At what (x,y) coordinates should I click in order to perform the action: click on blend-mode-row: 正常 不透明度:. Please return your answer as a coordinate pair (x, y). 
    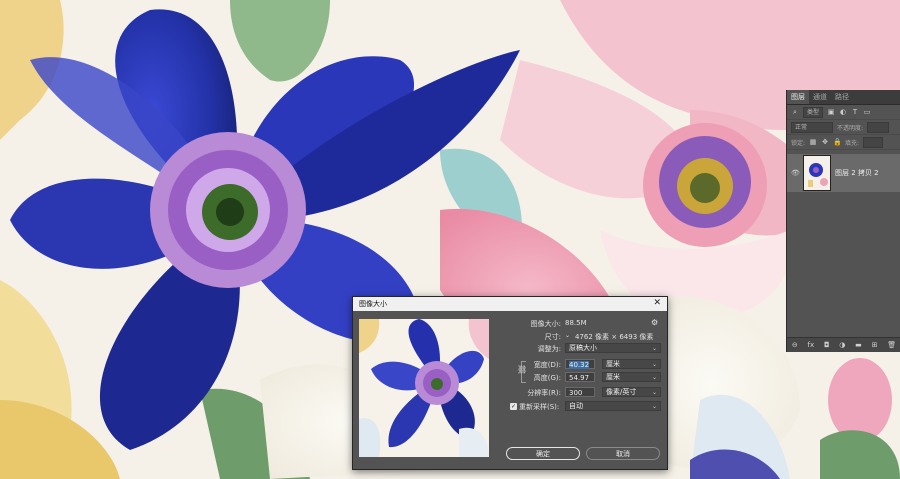
    Looking at the image, I should click on (843, 127).